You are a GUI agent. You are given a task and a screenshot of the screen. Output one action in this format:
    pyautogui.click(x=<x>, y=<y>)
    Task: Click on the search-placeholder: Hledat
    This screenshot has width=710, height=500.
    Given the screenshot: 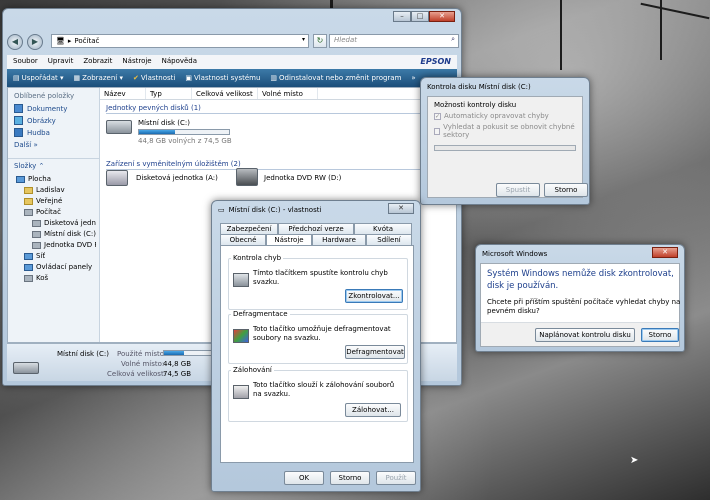 What is the action you would take?
    pyautogui.click(x=345, y=40)
    